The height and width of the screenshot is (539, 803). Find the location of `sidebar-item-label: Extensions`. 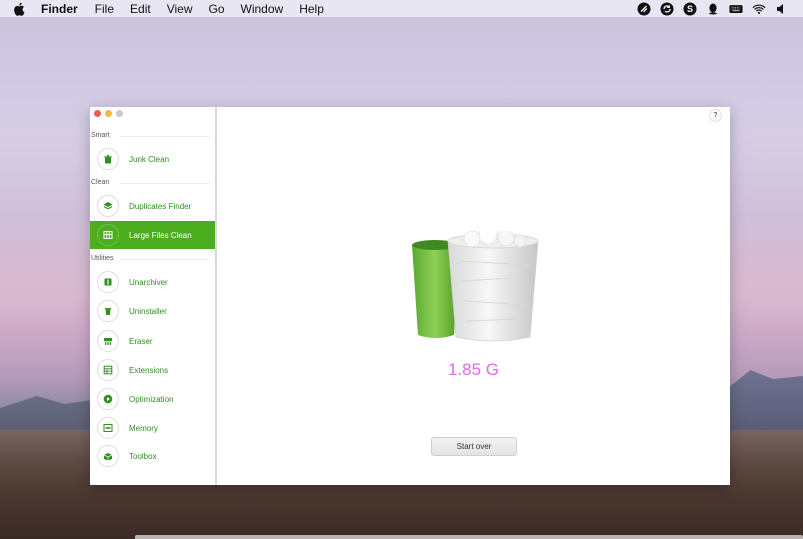

sidebar-item-label: Extensions is located at coordinates (149, 370).